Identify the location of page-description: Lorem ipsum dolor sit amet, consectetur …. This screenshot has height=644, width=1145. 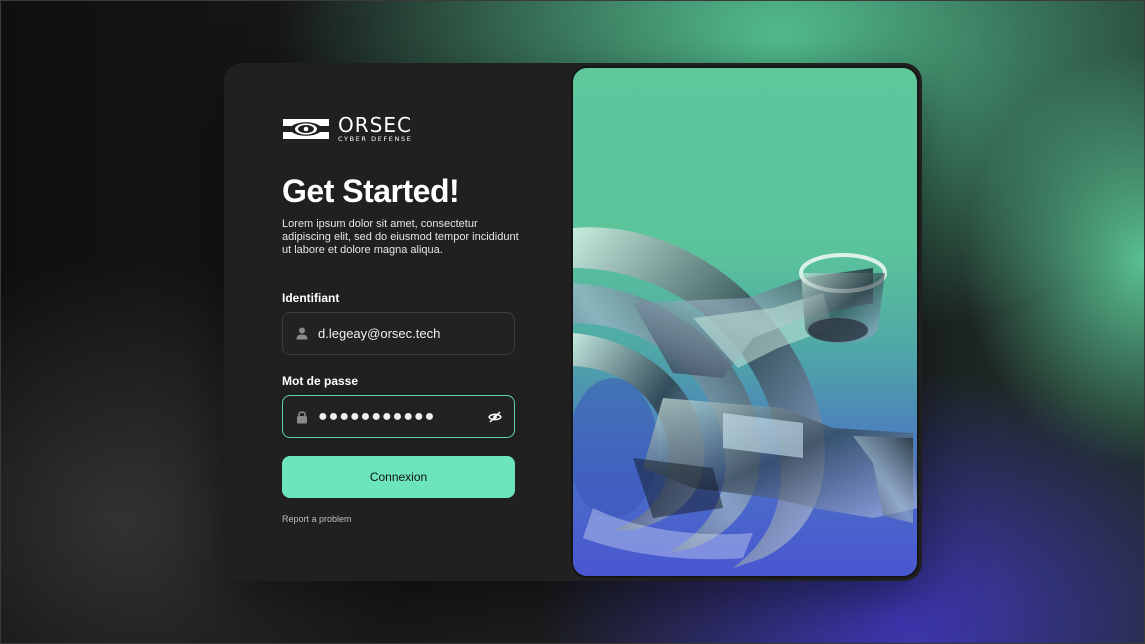
(400, 237).